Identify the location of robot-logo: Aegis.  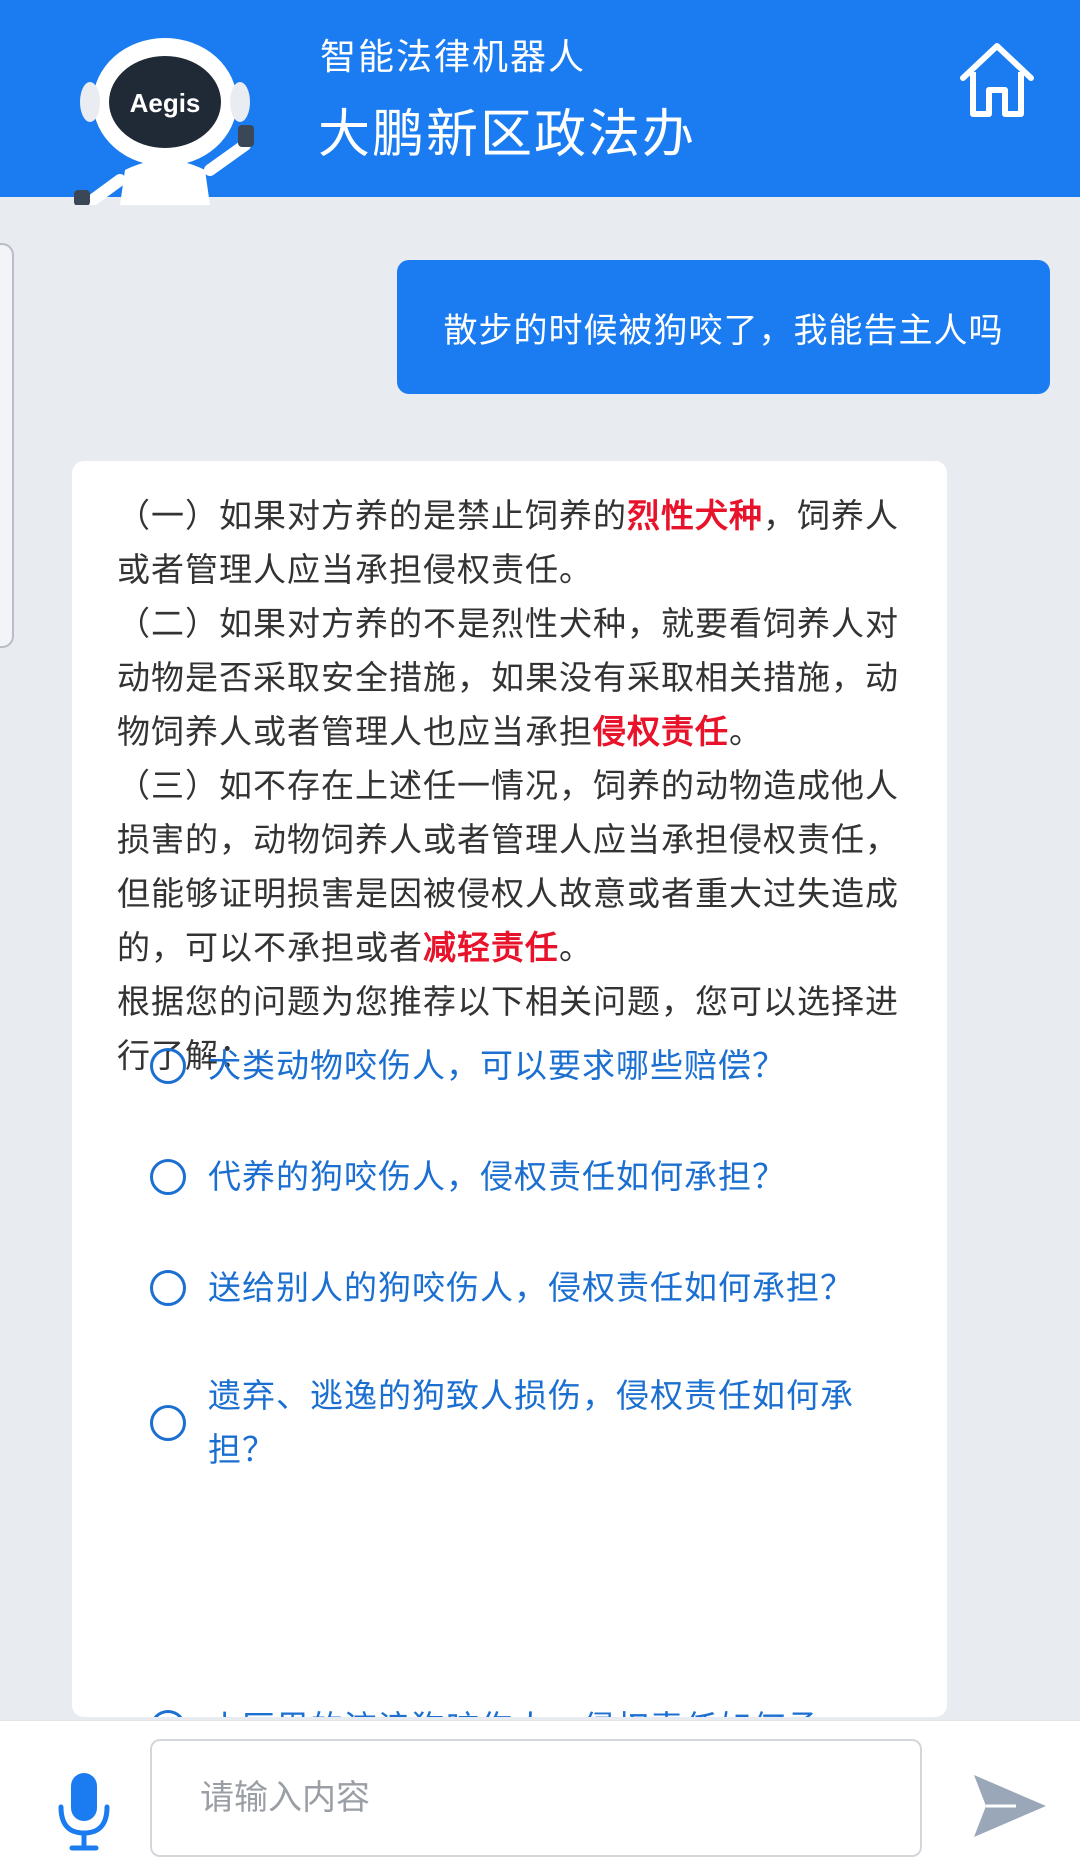
(164, 121).